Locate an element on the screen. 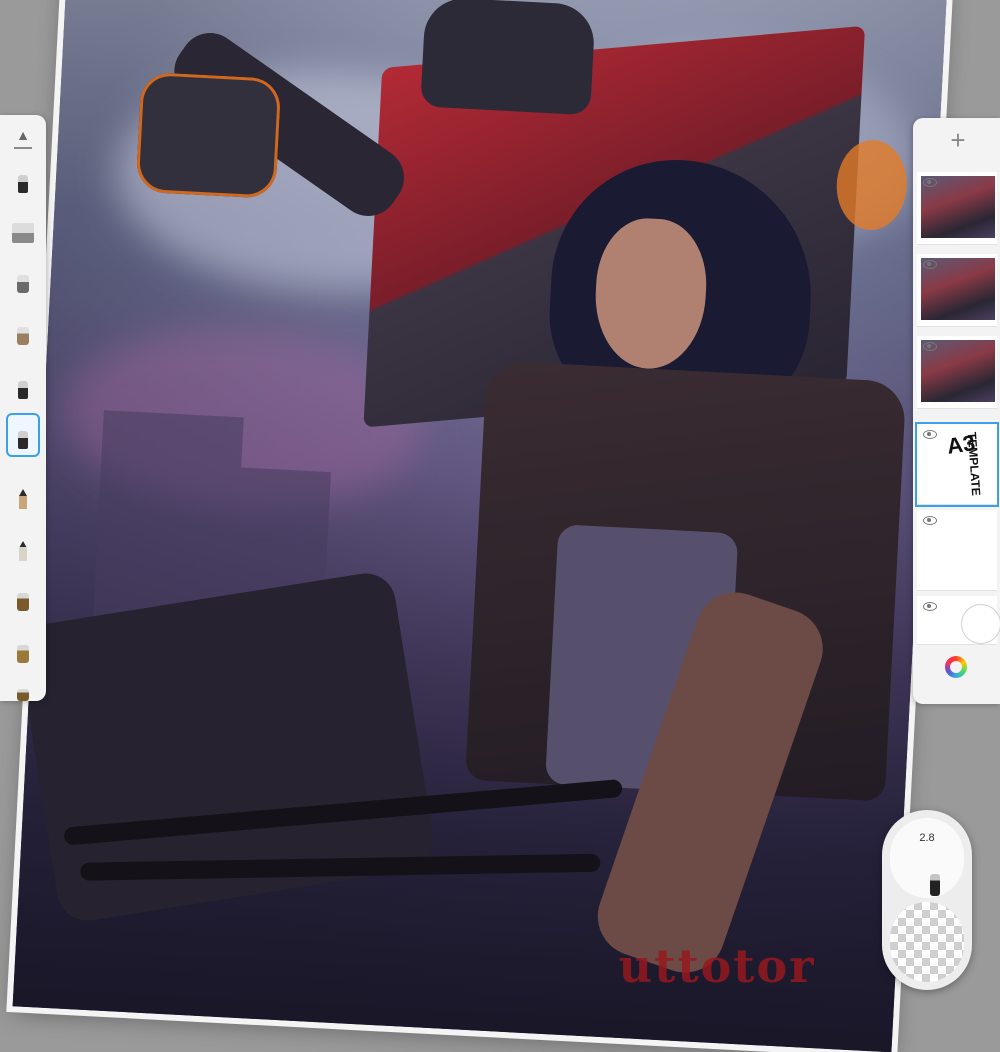 This screenshot has height=1052, width=1000. brush-puck: 2.8 is located at coordinates (927, 900).